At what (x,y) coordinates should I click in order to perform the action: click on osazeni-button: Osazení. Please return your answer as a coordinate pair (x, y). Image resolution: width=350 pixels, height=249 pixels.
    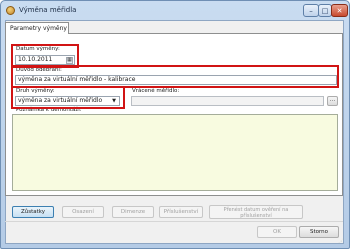
    Looking at the image, I should click on (83, 212).